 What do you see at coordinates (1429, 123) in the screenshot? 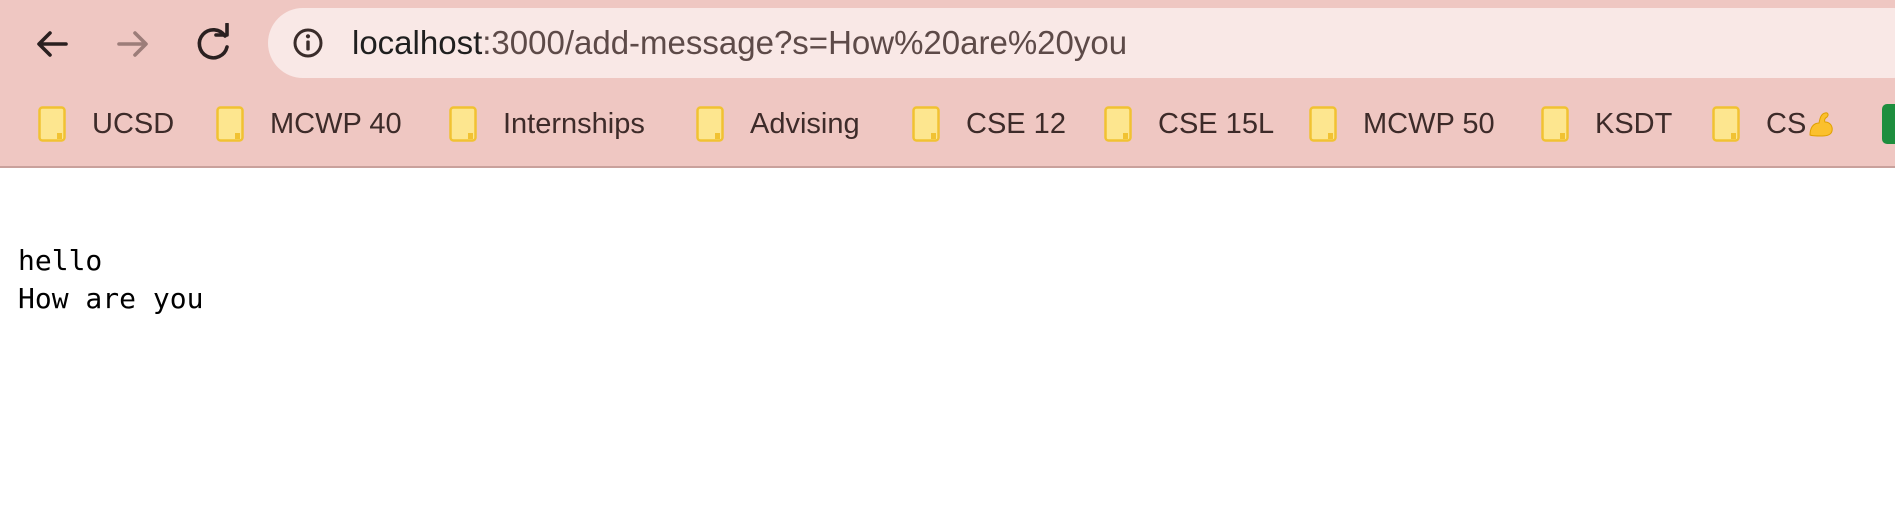
I see `bookmark-label: MCWP 50` at bounding box center [1429, 123].